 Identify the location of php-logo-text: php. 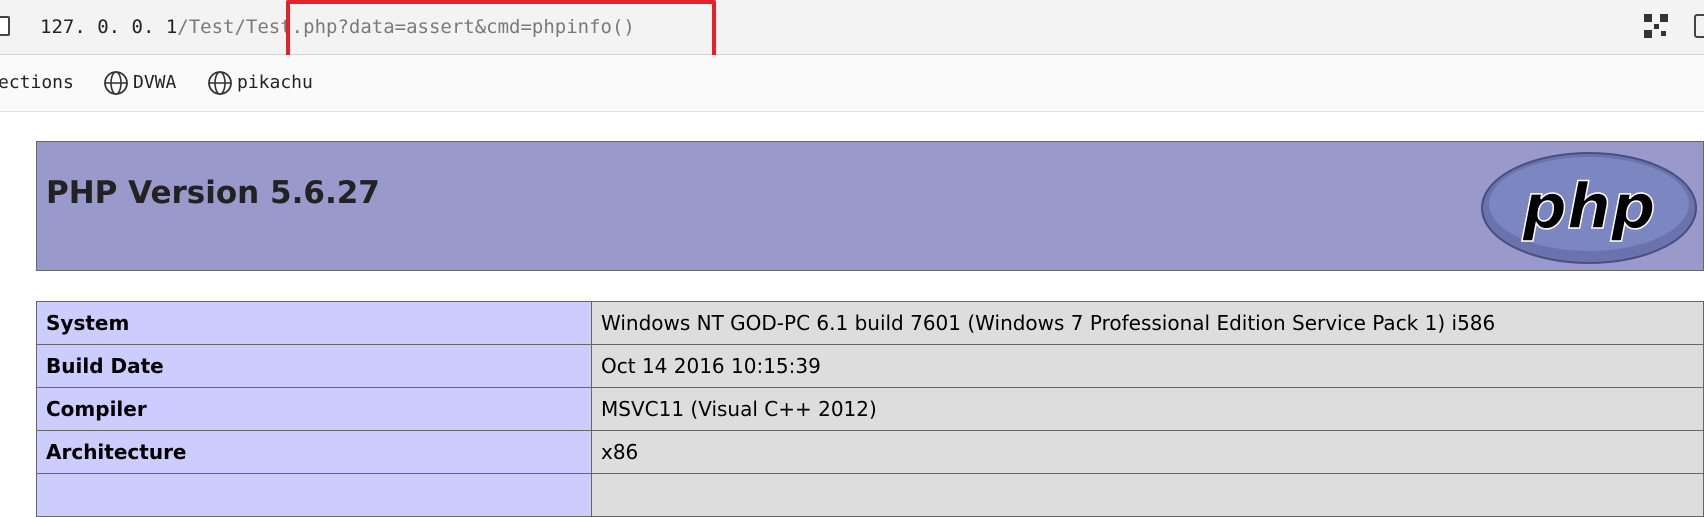
(1589, 206).